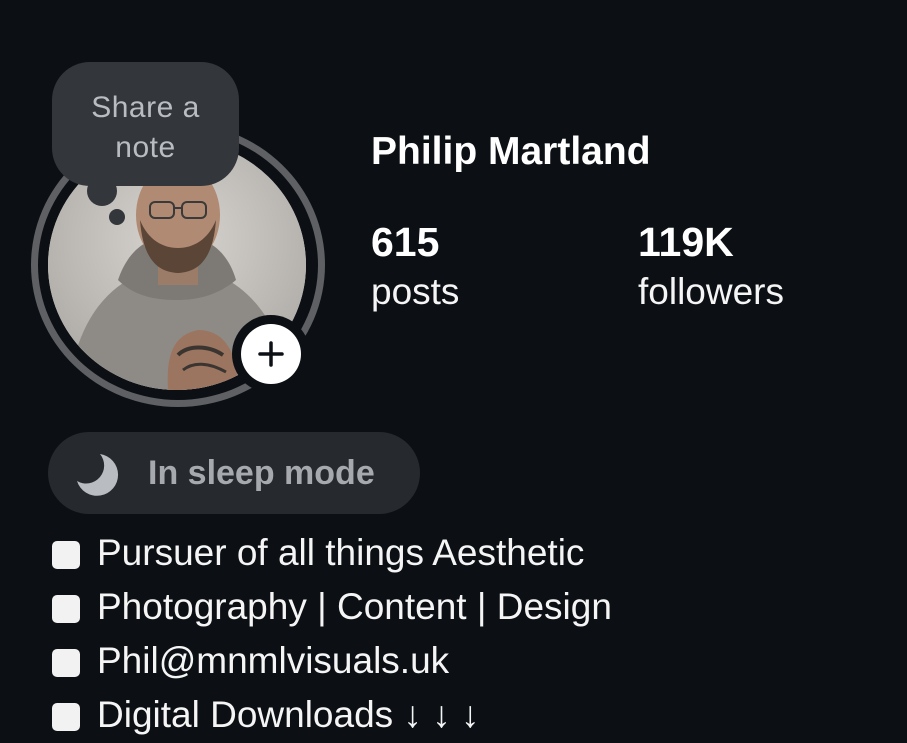 The height and width of the screenshot is (743, 907). Describe the element at coordinates (511, 151) in the screenshot. I see `profile-name: Philip Martland` at that location.